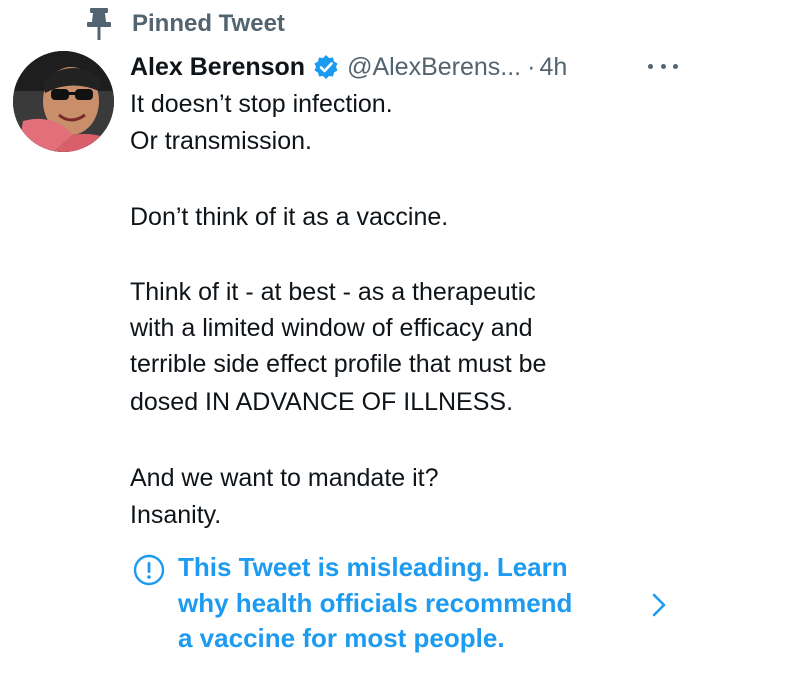 Image resolution: width=792 pixels, height=699 pixels. What do you see at coordinates (284, 478) in the screenshot?
I see `tweet-text-line: And we want to mandate it?` at bounding box center [284, 478].